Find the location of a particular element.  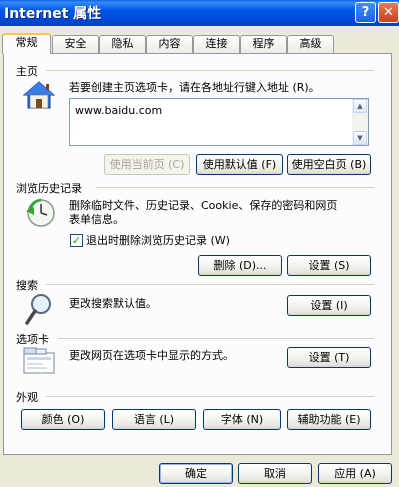

home-url-scrollbar: ▲ ▼ is located at coordinates (360, 122).